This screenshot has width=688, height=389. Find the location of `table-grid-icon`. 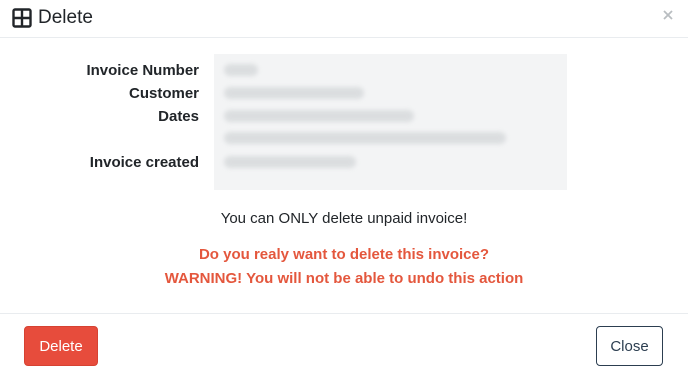

table-grid-icon is located at coordinates (22, 18).